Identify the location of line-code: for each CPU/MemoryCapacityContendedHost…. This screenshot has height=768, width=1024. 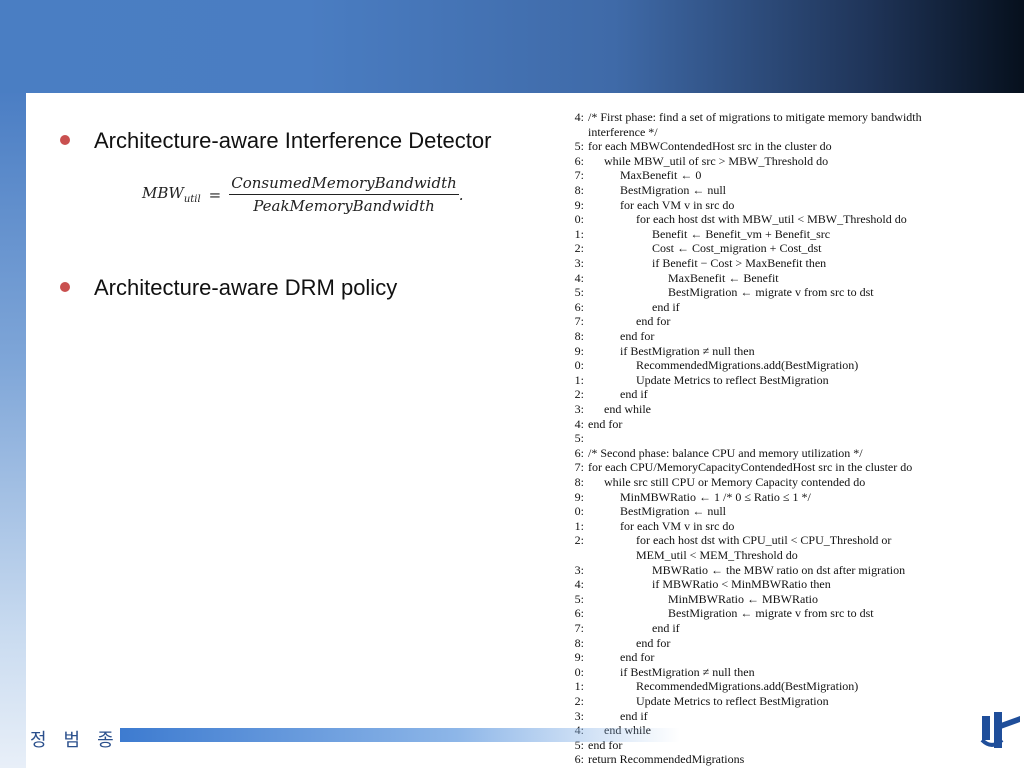
(750, 467).